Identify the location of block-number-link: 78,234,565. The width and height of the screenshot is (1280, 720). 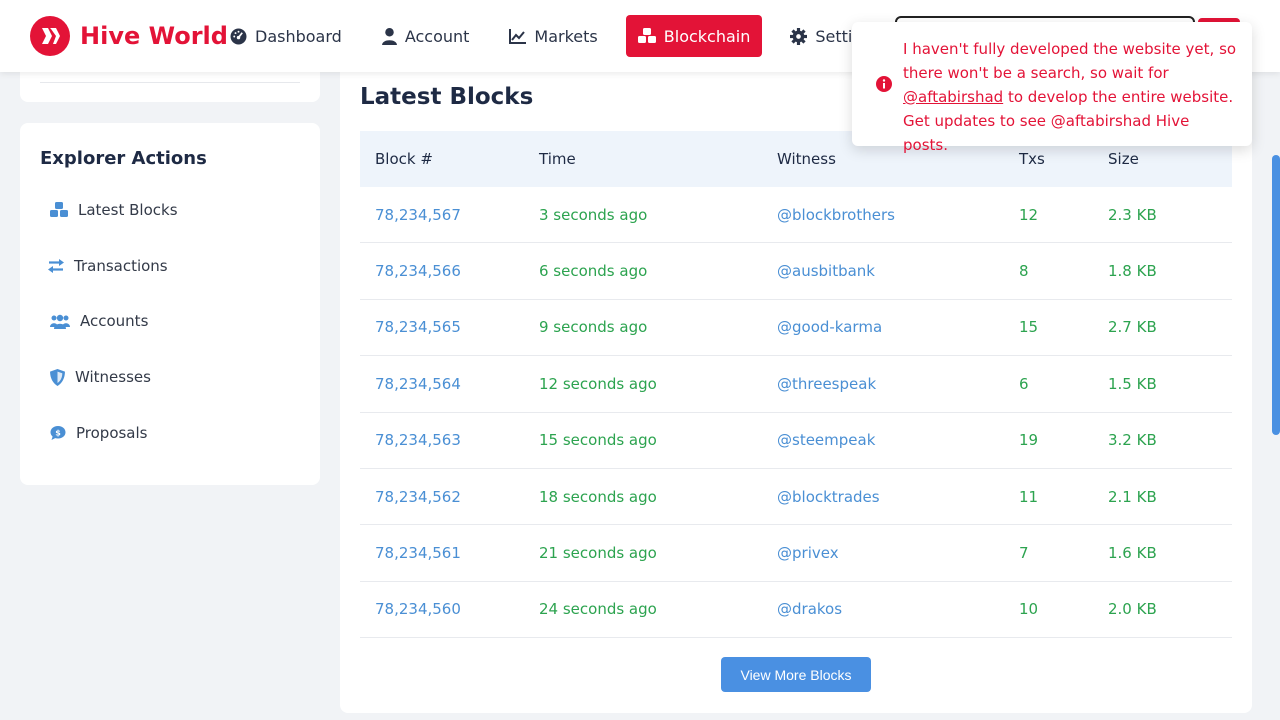
(449, 327).